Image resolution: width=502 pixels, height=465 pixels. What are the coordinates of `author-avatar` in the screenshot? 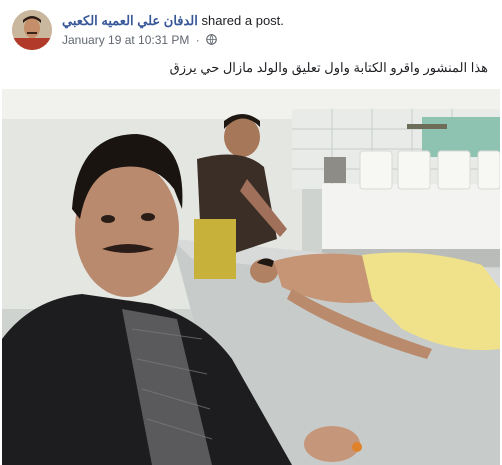 It's located at (32, 30).